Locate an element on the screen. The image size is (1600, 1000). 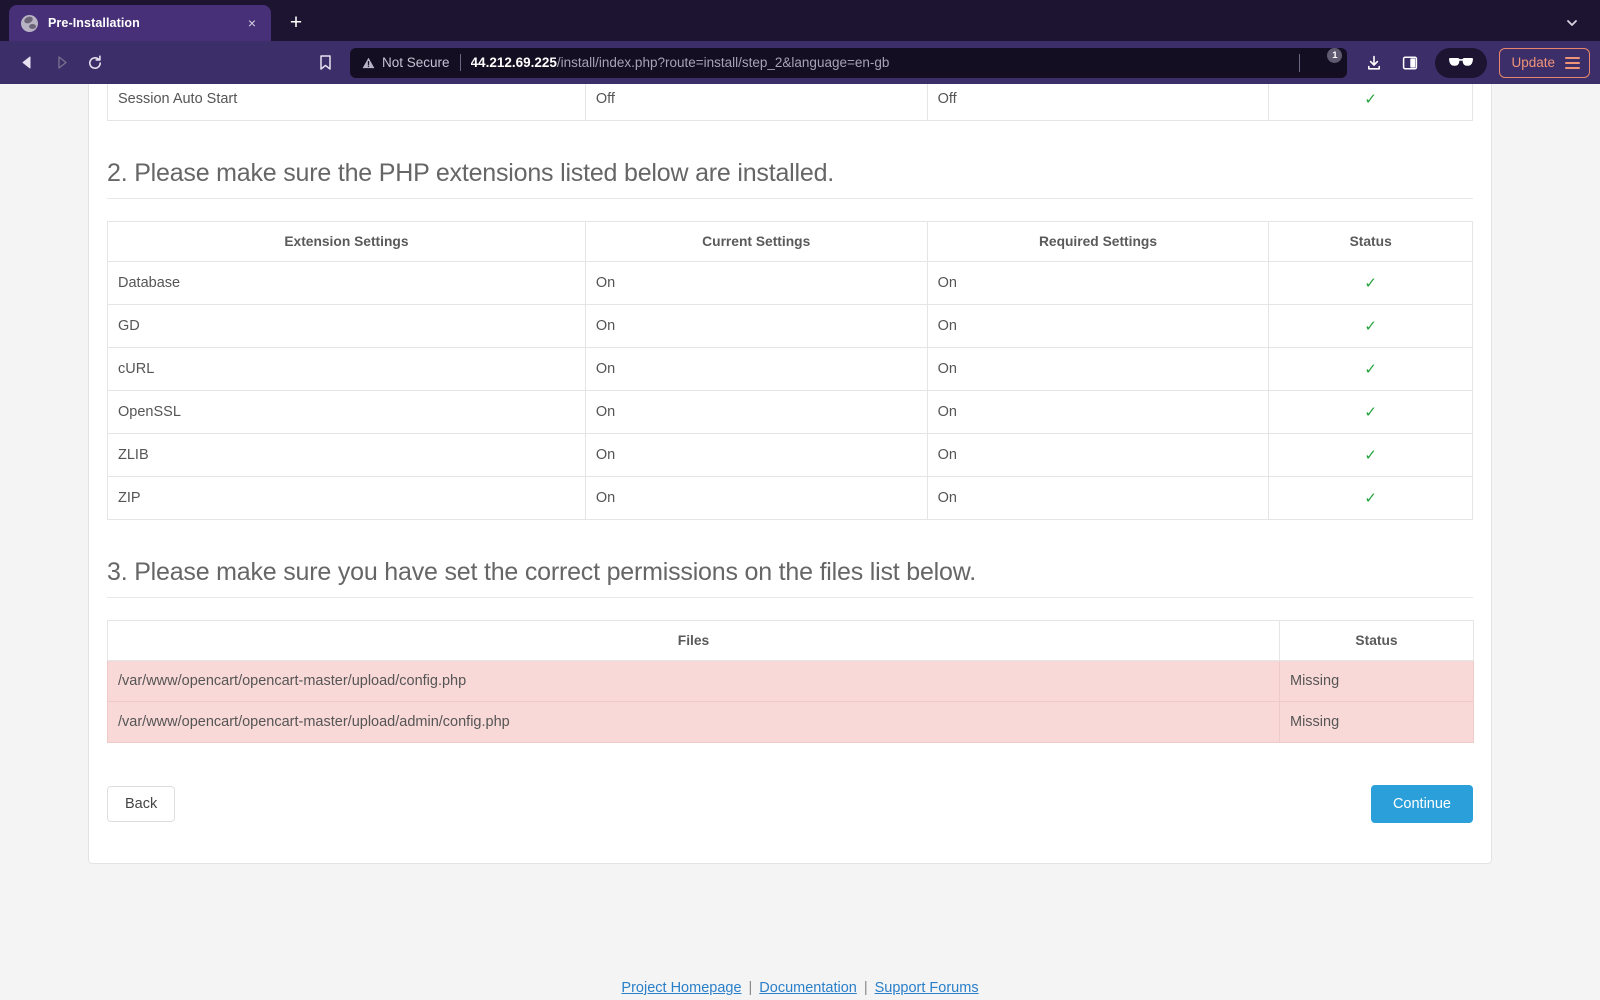
table-row: ZIP On On ✓ is located at coordinates (790, 498).